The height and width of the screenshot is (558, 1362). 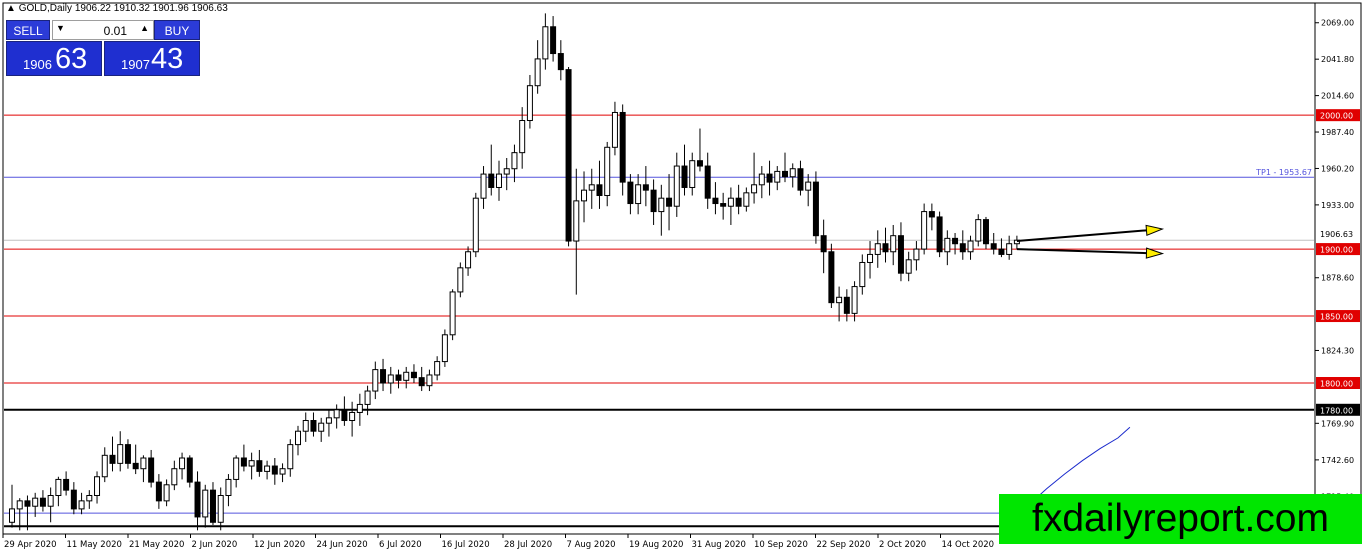 I want to click on y-tick-label-5: 1933.00, so click(x=1337, y=205).